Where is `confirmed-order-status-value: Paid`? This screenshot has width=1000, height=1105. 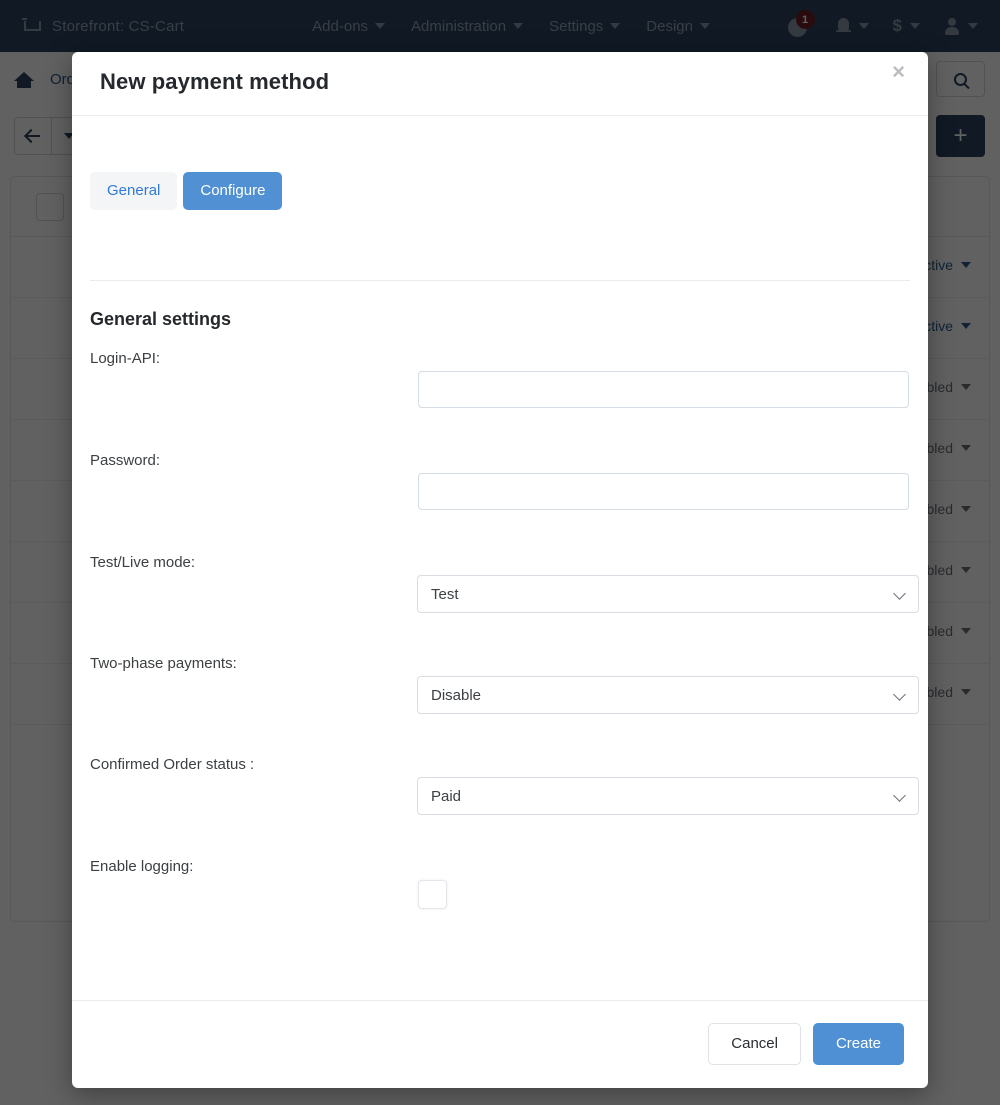 confirmed-order-status-value: Paid is located at coordinates (446, 796).